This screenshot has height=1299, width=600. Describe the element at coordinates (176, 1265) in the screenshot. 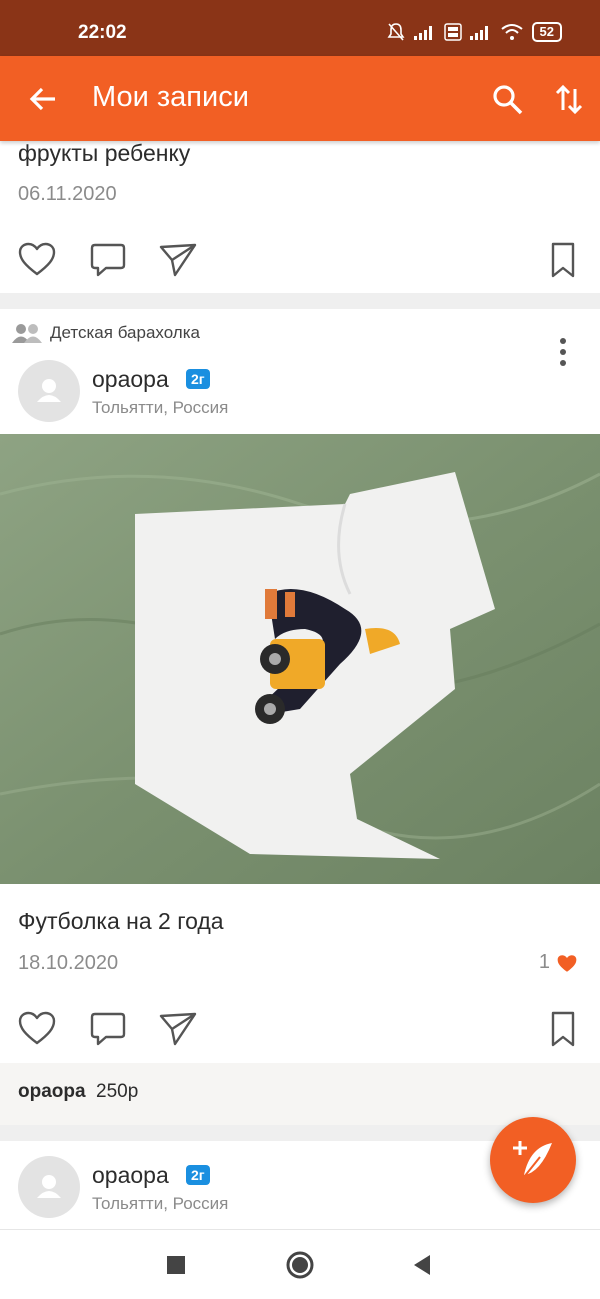

I see `recent-apps-icon` at that location.